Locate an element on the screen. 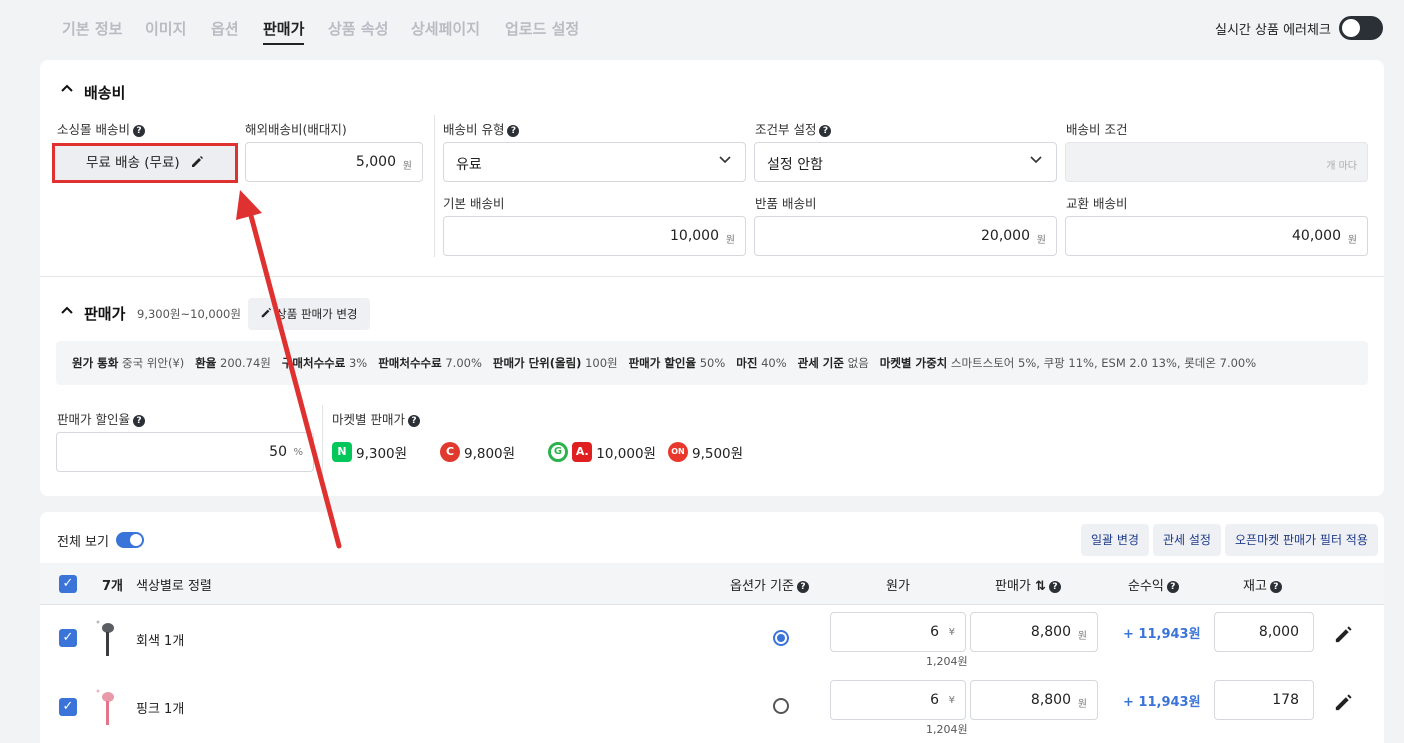 The image size is (1404, 743). shipping-divider is located at coordinates (434, 186).